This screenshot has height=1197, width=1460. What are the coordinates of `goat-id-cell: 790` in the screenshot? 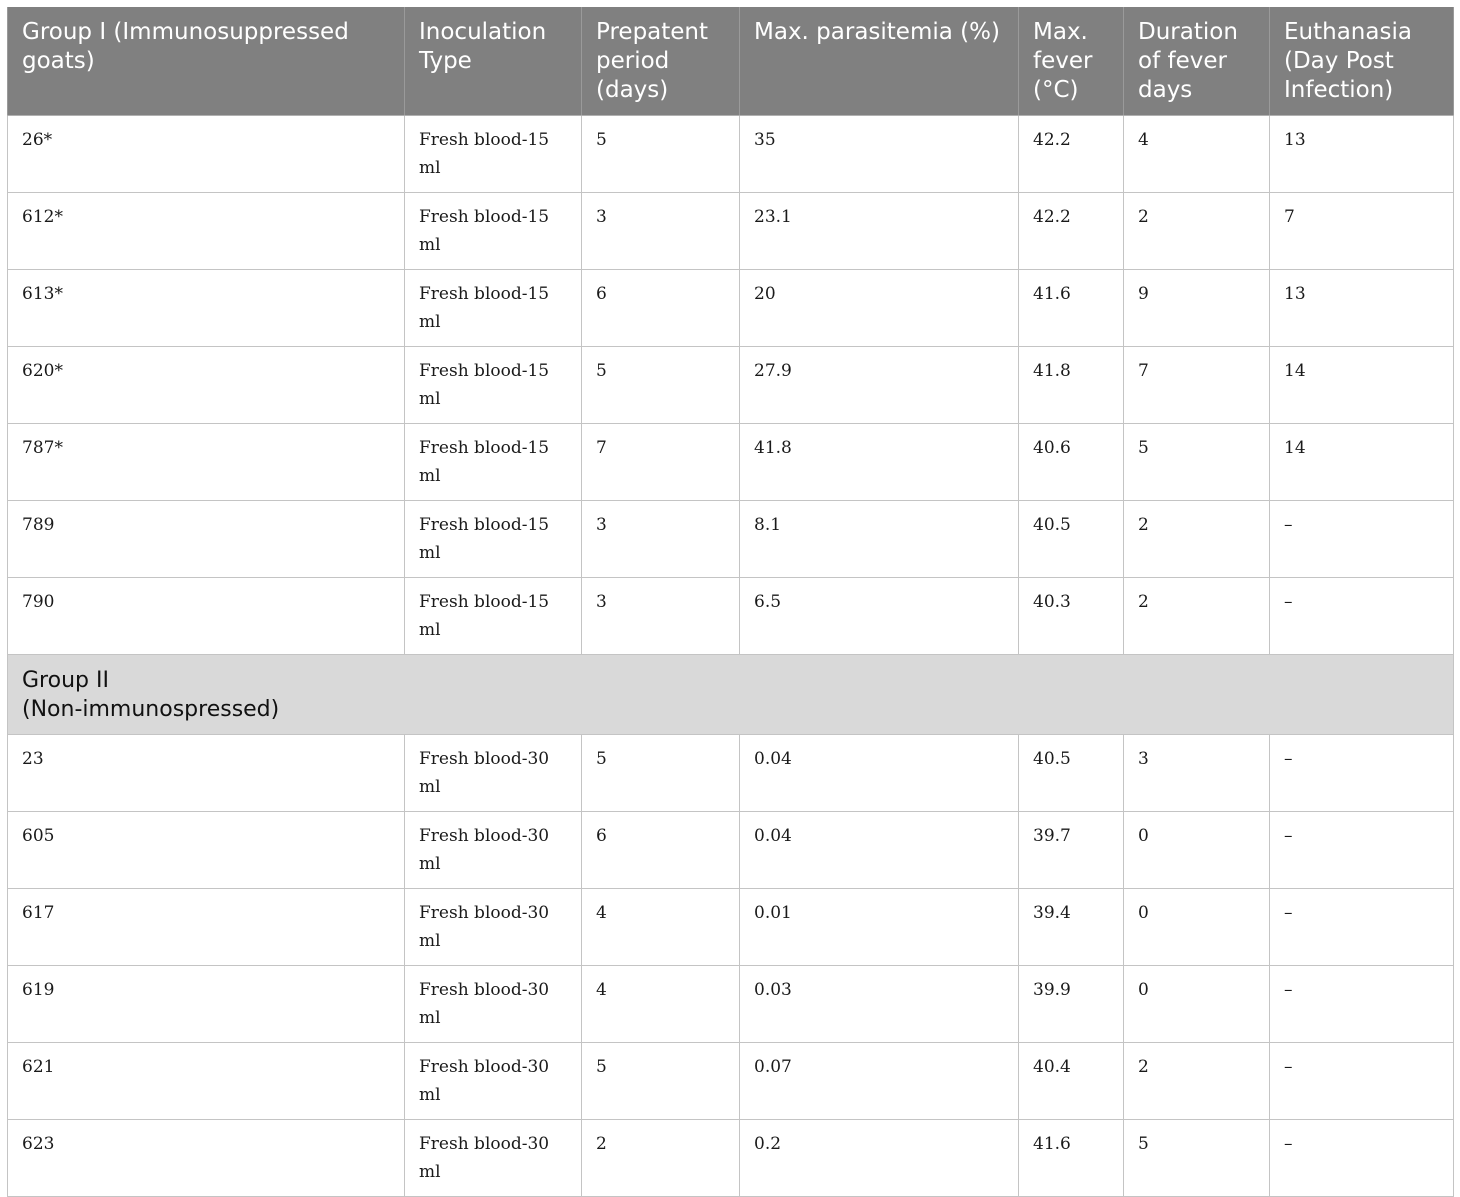 It's located at (206, 616).